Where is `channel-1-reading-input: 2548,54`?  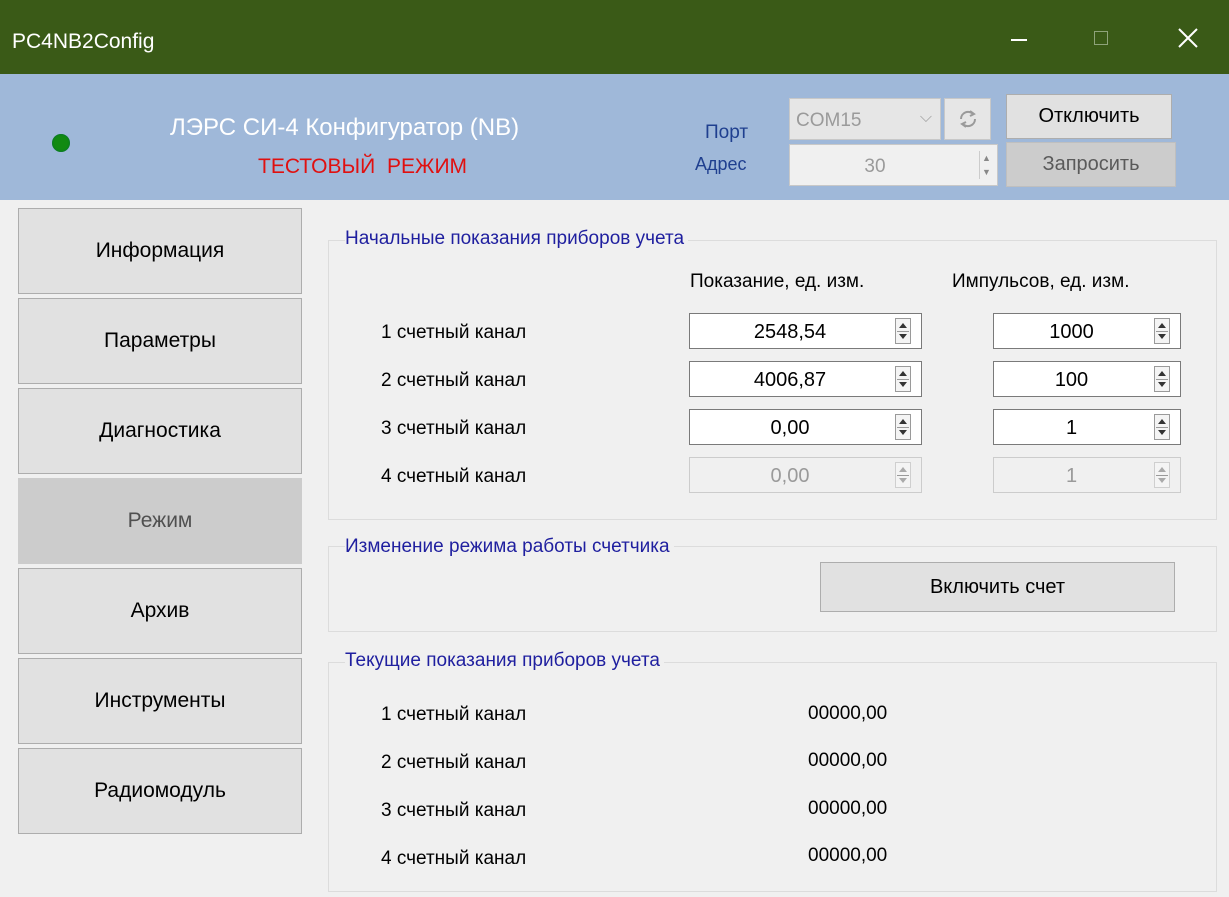
channel-1-reading-input: 2548,54 is located at coordinates (805, 331).